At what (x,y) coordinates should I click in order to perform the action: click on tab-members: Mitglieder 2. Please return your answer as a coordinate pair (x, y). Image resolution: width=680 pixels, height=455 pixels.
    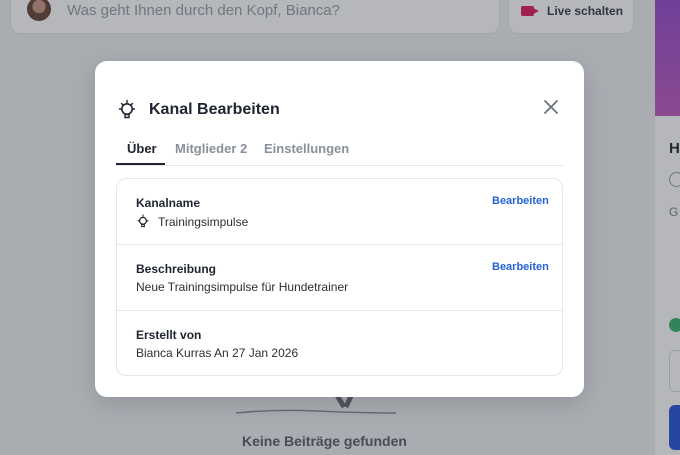
    Looking at the image, I should click on (211, 148).